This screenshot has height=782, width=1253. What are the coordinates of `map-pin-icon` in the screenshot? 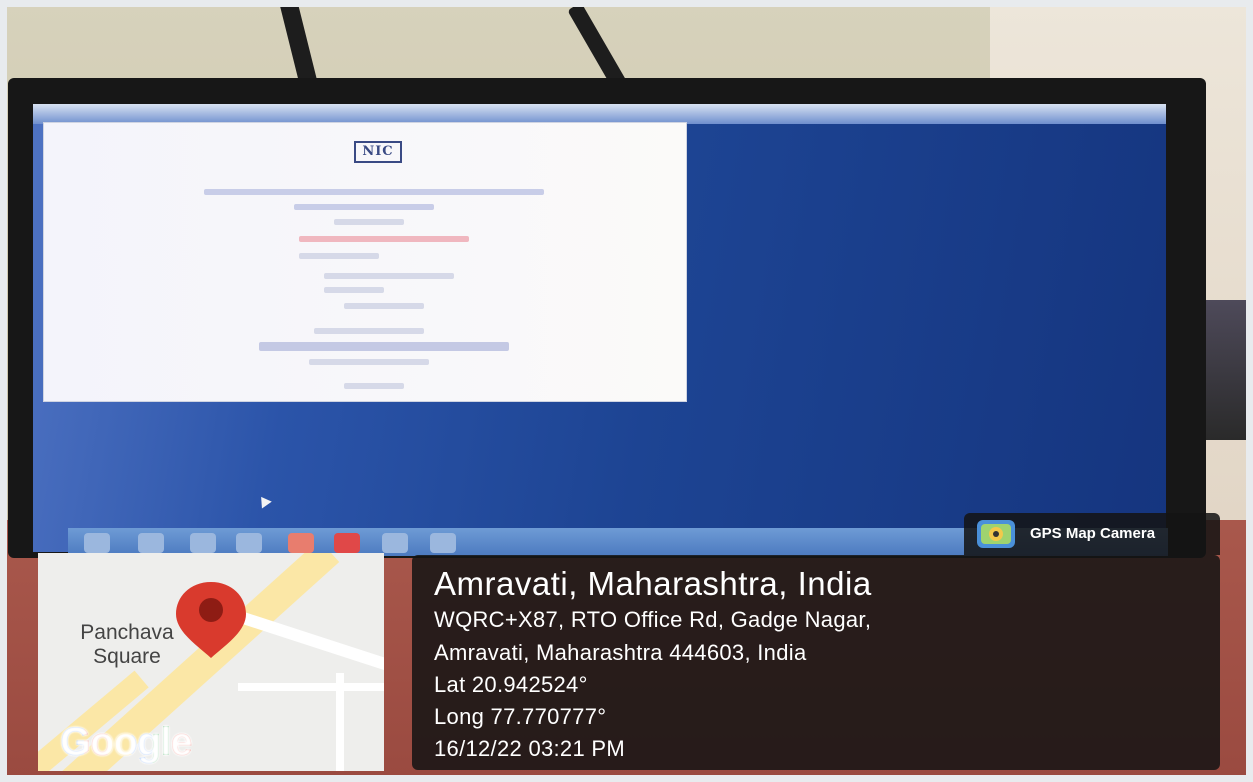 It's located at (211, 620).